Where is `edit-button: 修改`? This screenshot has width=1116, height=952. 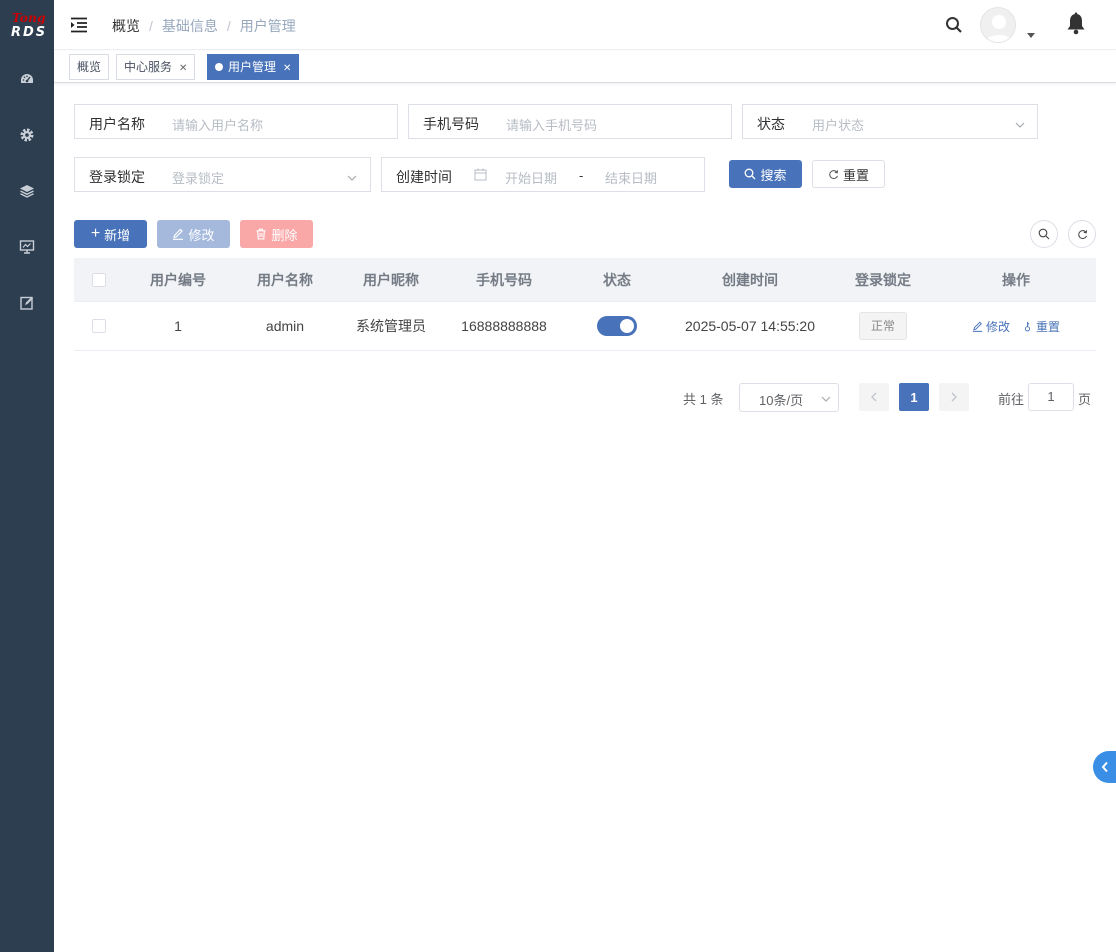 edit-button: 修改 is located at coordinates (193, 234).